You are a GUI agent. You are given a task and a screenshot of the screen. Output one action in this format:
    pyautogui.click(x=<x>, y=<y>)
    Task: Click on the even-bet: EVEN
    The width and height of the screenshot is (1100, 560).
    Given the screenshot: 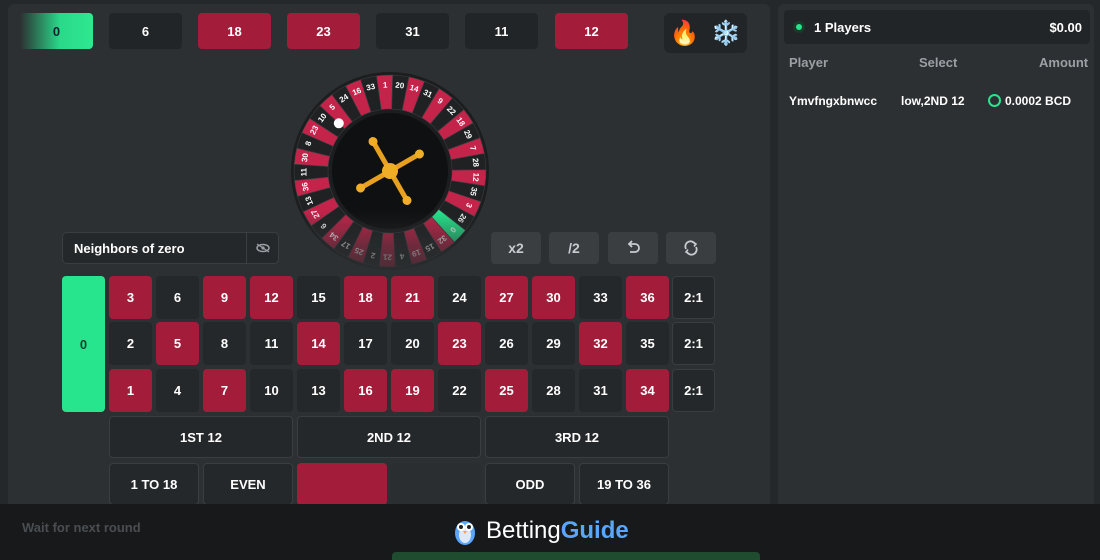 What is the action you would take?
    pyautogui.click(x=248, y=484)
    